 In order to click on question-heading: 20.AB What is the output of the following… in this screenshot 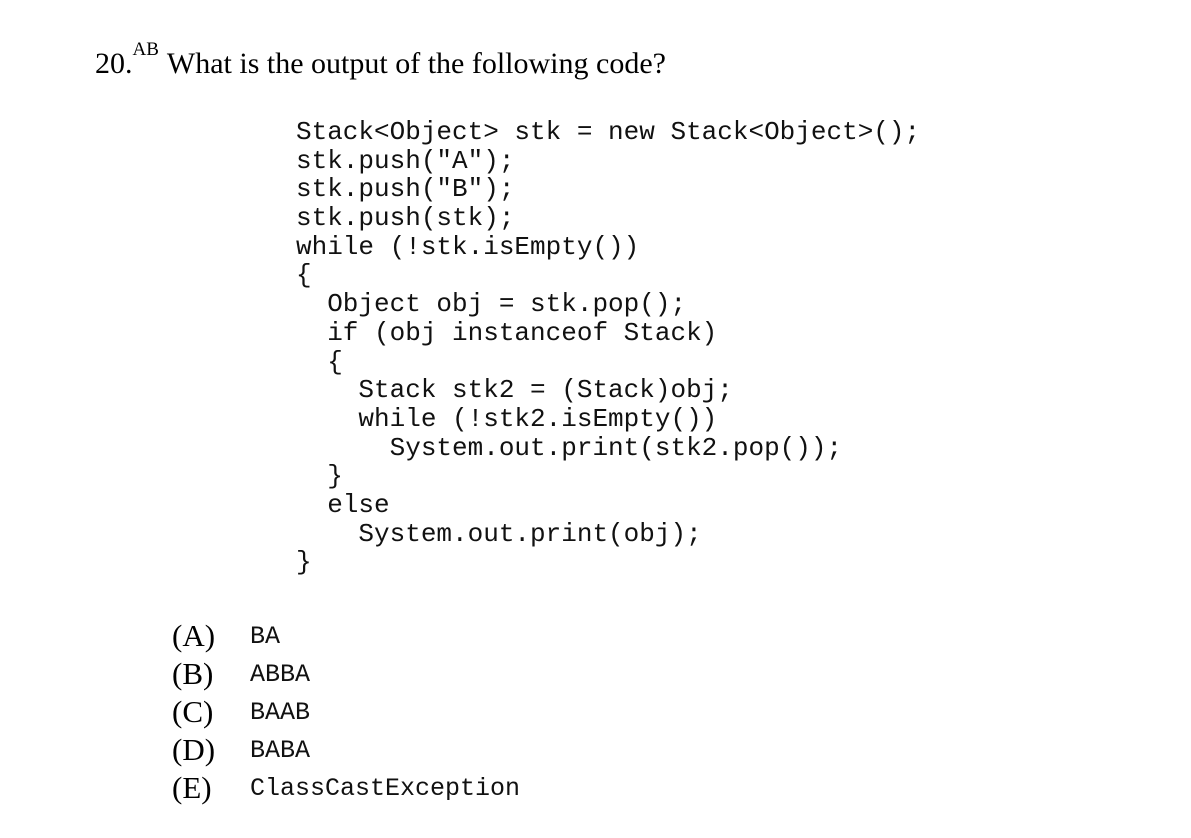, I will do `click(380, 62)`.